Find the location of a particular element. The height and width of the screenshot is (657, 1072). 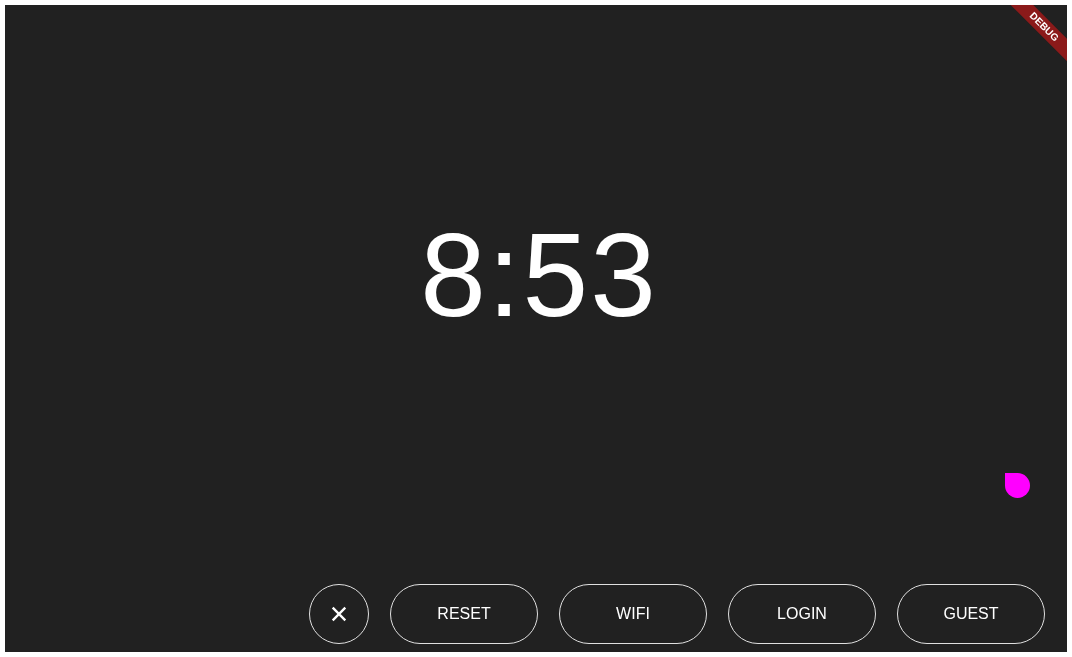

drop-marker is located at coordinates (1017, 485).